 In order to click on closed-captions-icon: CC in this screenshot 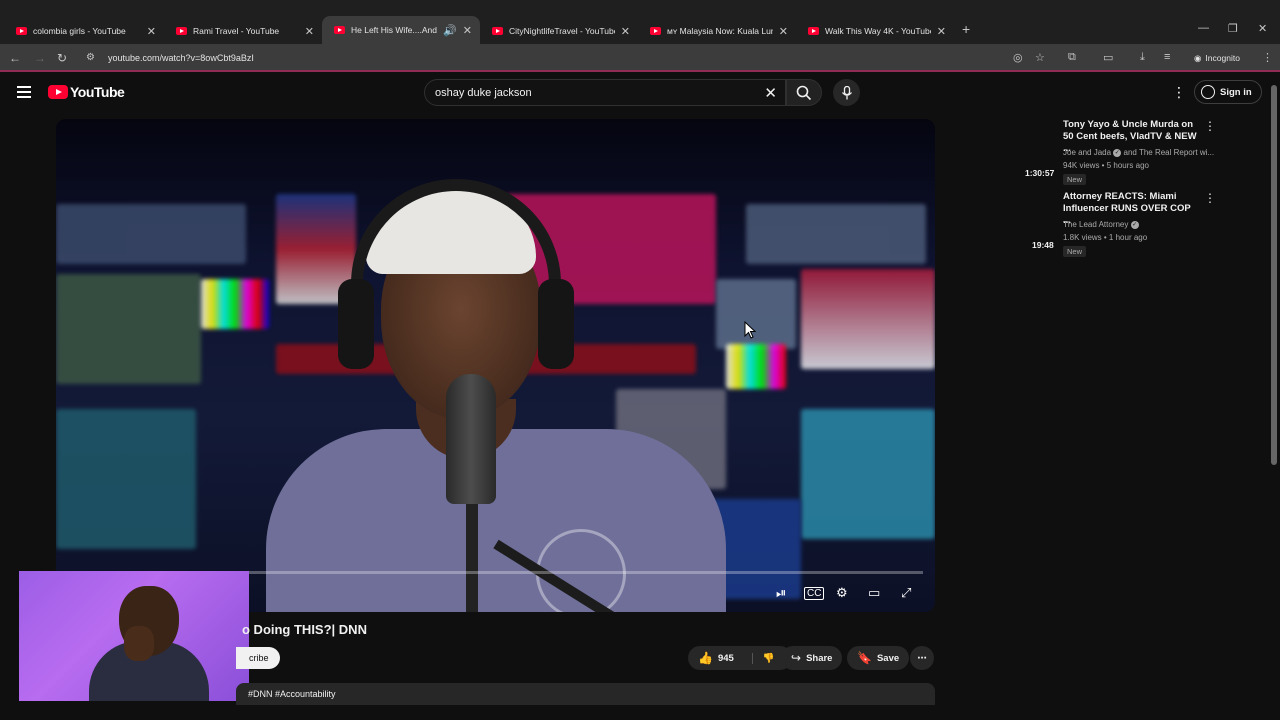, I will do `click(814, 593)`.